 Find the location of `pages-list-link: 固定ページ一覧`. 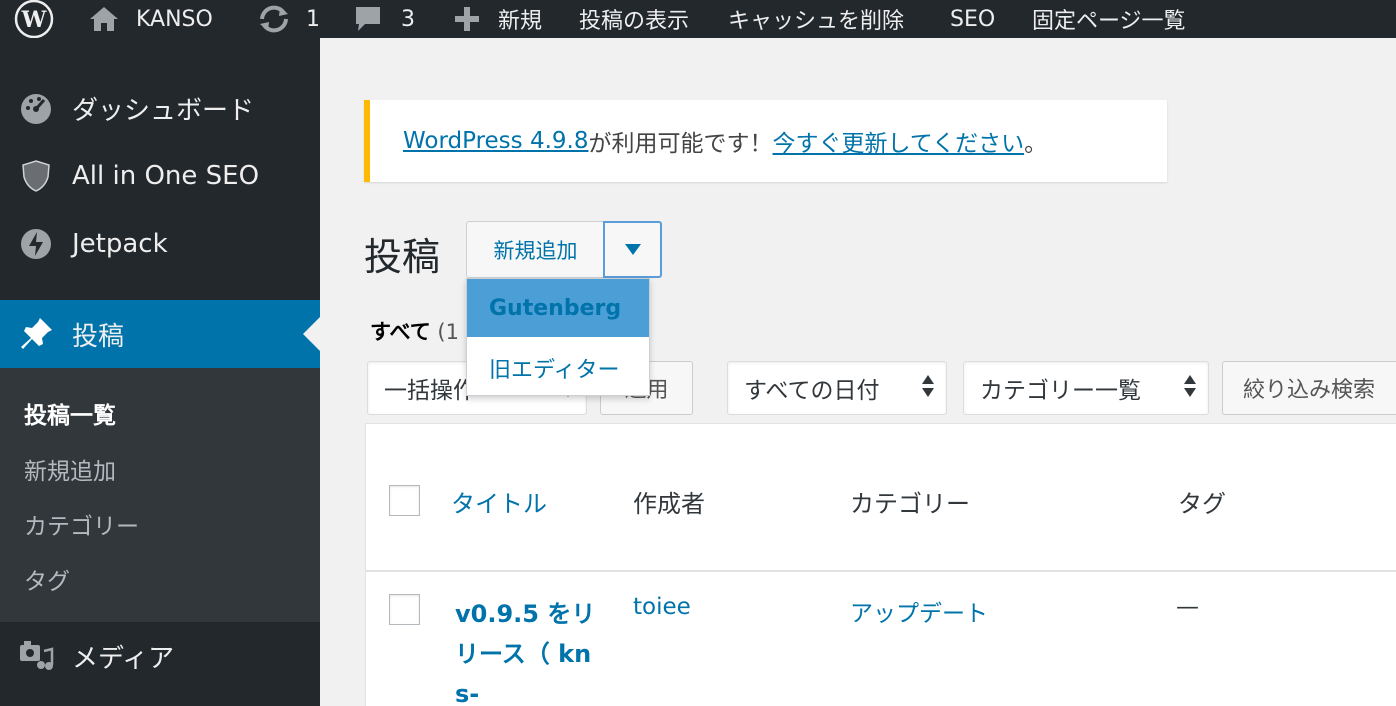

pages-list-link: 固定ページ一覧 is located at coordinates (1109, 19).